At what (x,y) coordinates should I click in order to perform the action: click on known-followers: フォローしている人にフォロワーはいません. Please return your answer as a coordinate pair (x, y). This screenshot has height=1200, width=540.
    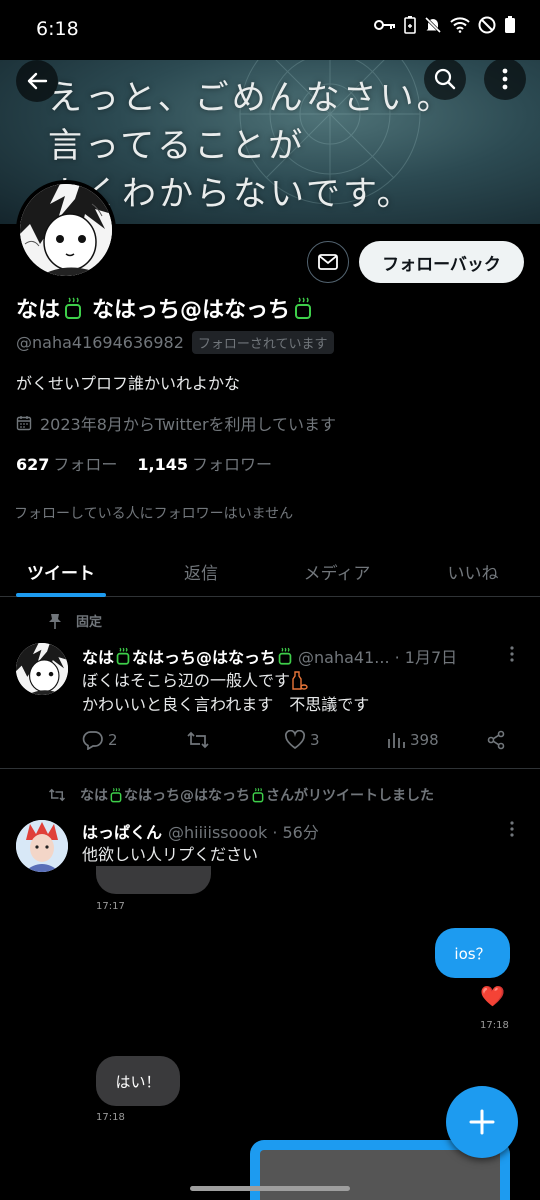
    Looking at the image, I should click on (153, 513).